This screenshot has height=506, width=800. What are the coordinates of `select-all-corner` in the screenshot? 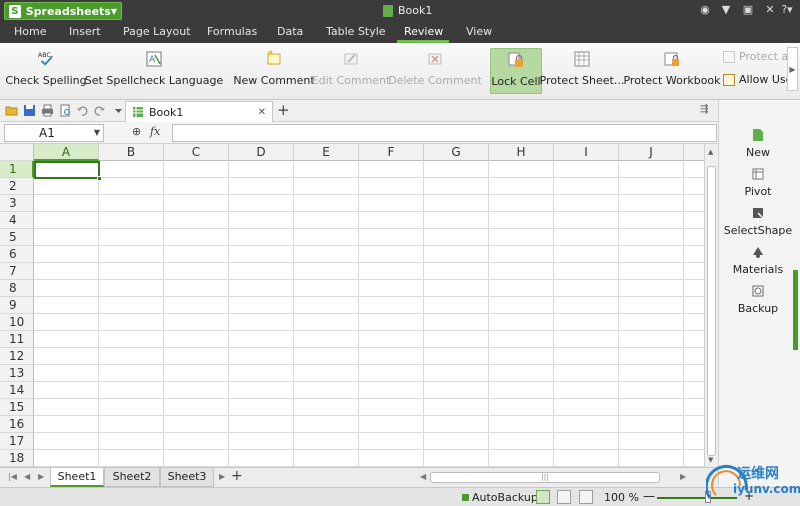 It's located at (17, 152).